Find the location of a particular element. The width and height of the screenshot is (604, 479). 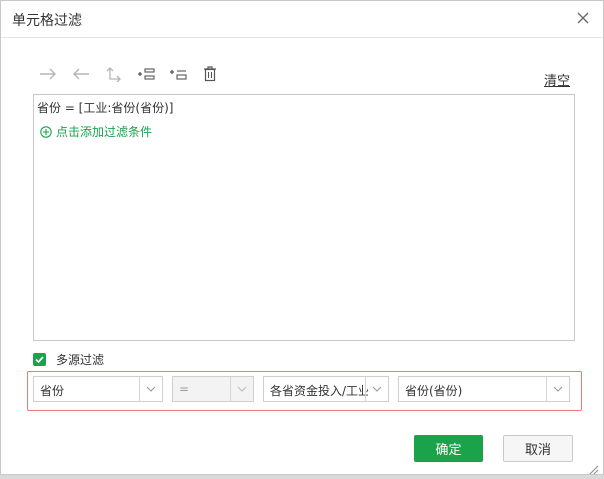

dataset-select: 各省资金投入/工业 is located at coordinates (326, 389).